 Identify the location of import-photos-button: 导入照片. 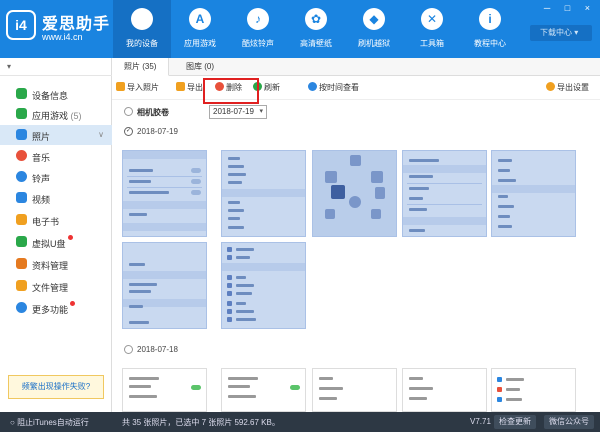
(137, 87).